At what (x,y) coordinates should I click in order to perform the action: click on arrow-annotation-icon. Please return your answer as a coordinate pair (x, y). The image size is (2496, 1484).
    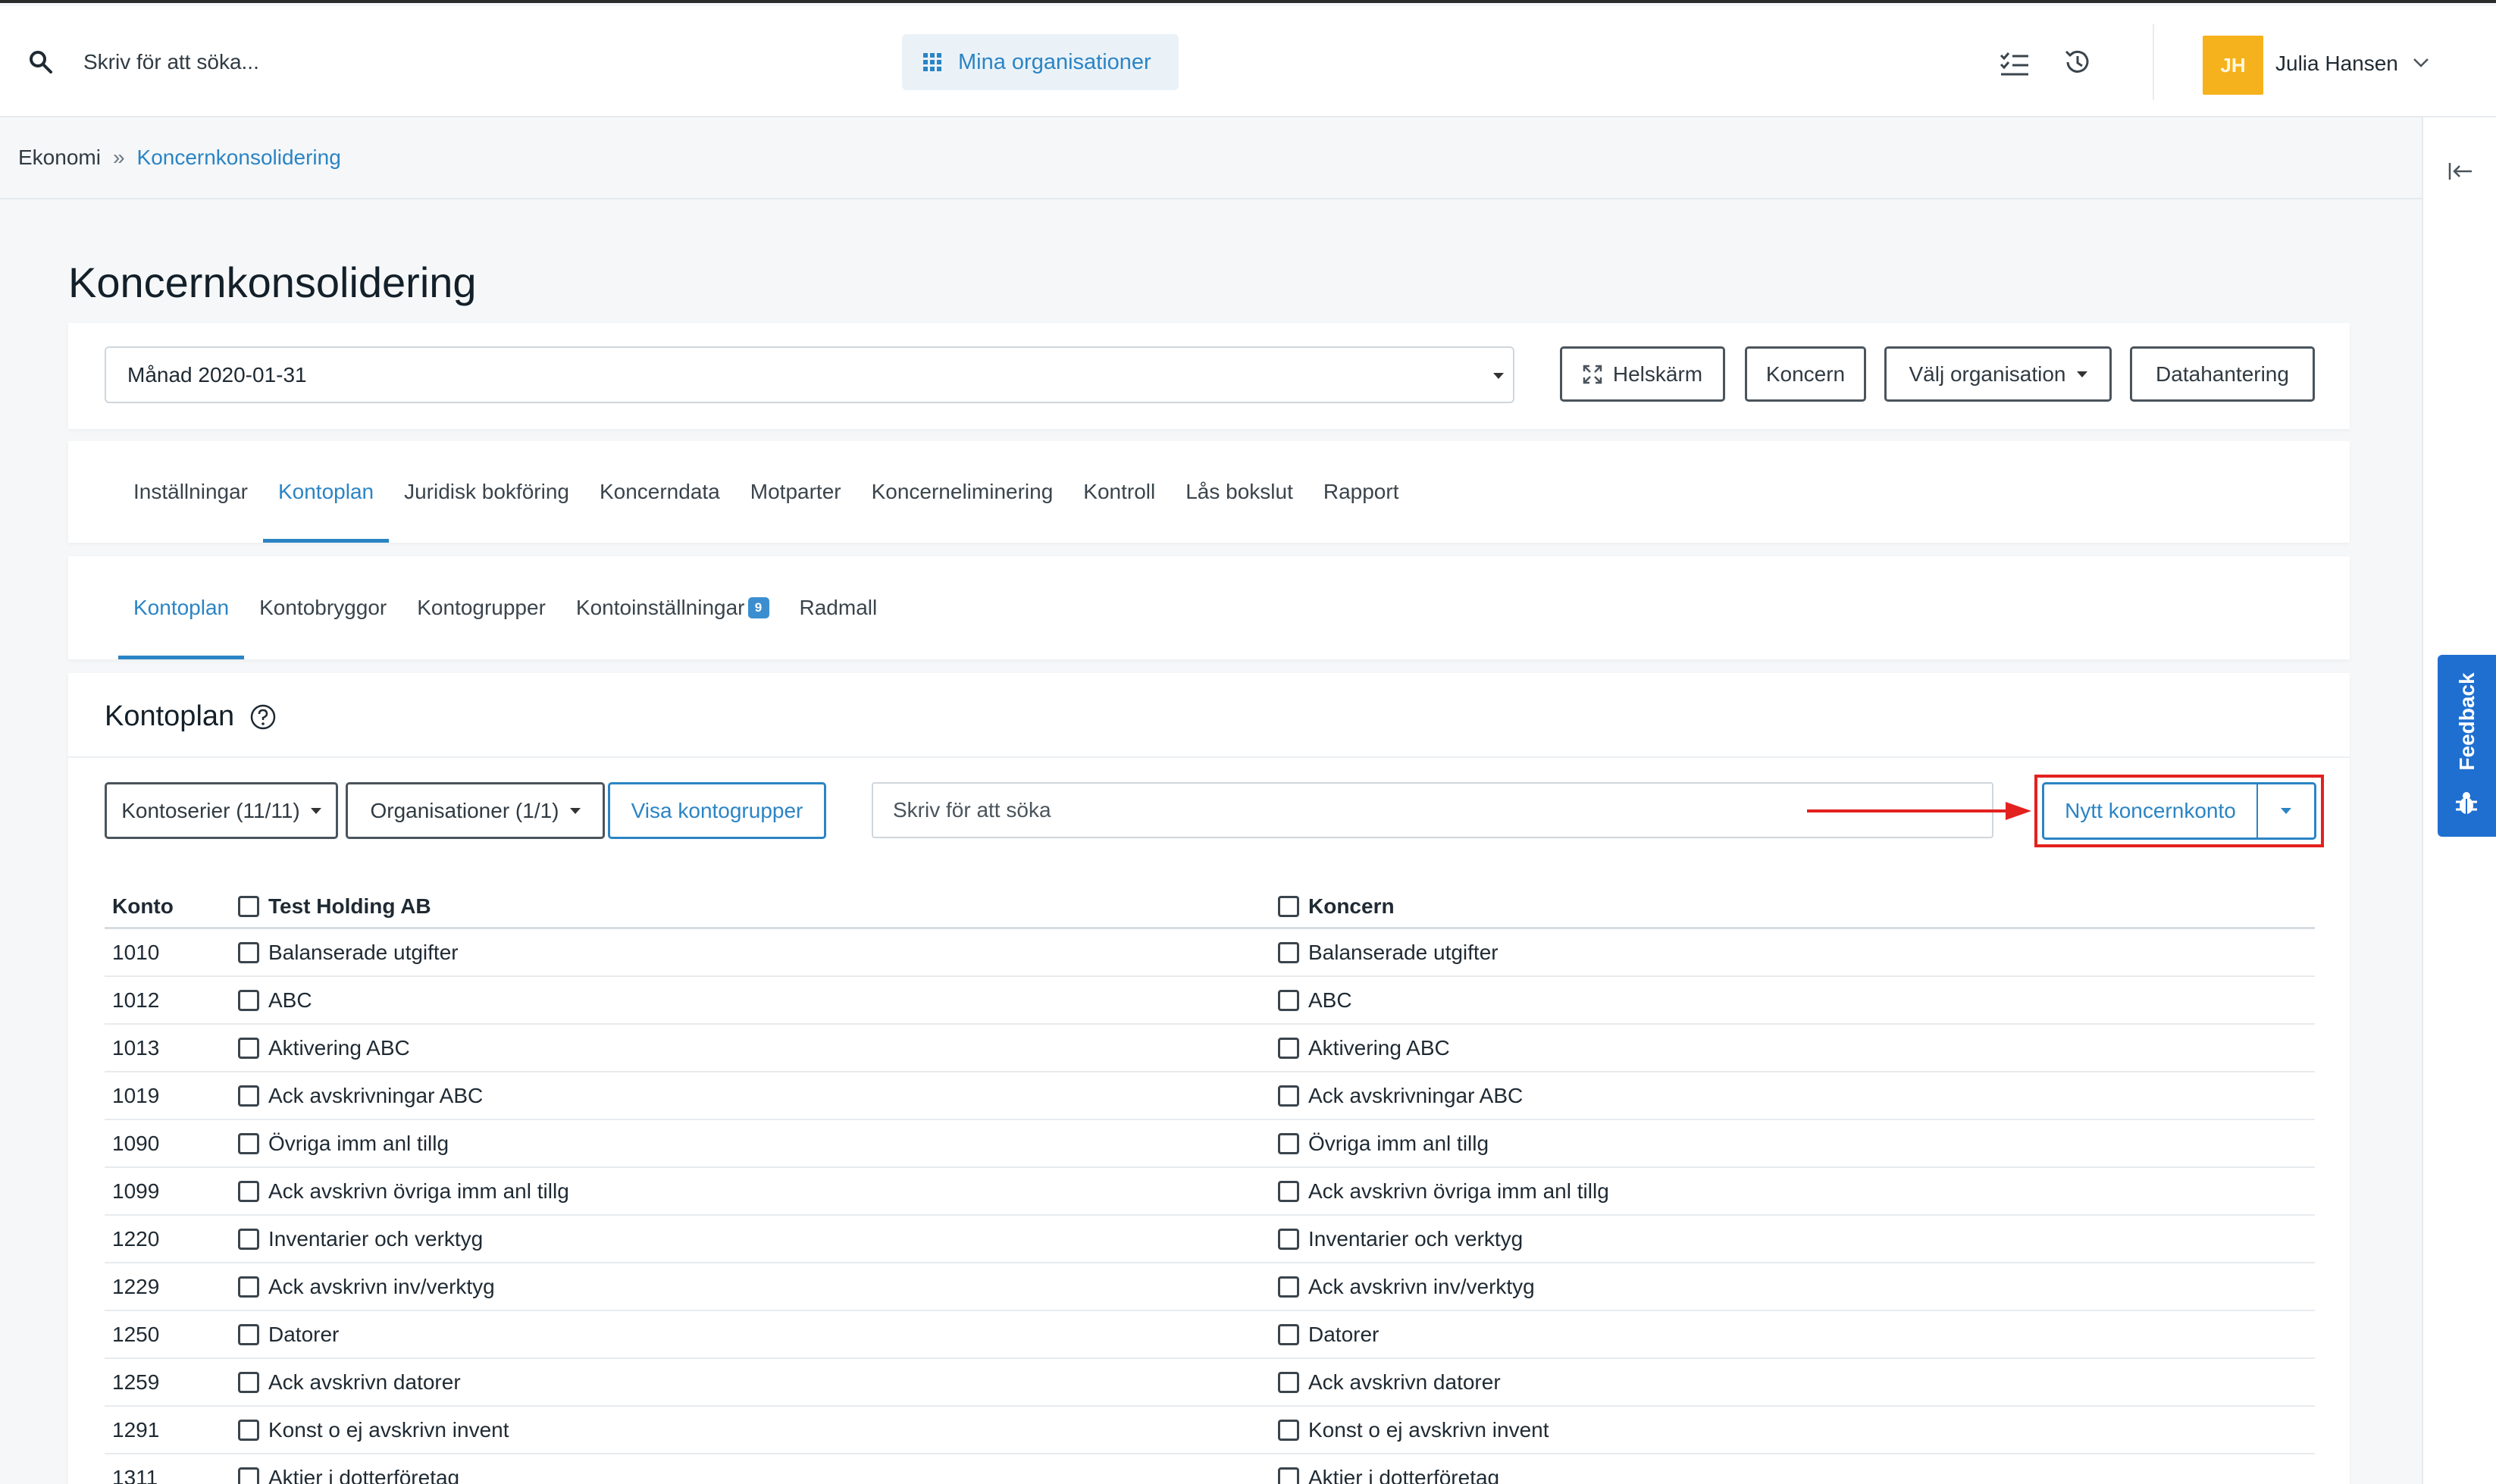
    Looking at the image, I should click on (1919, 811).